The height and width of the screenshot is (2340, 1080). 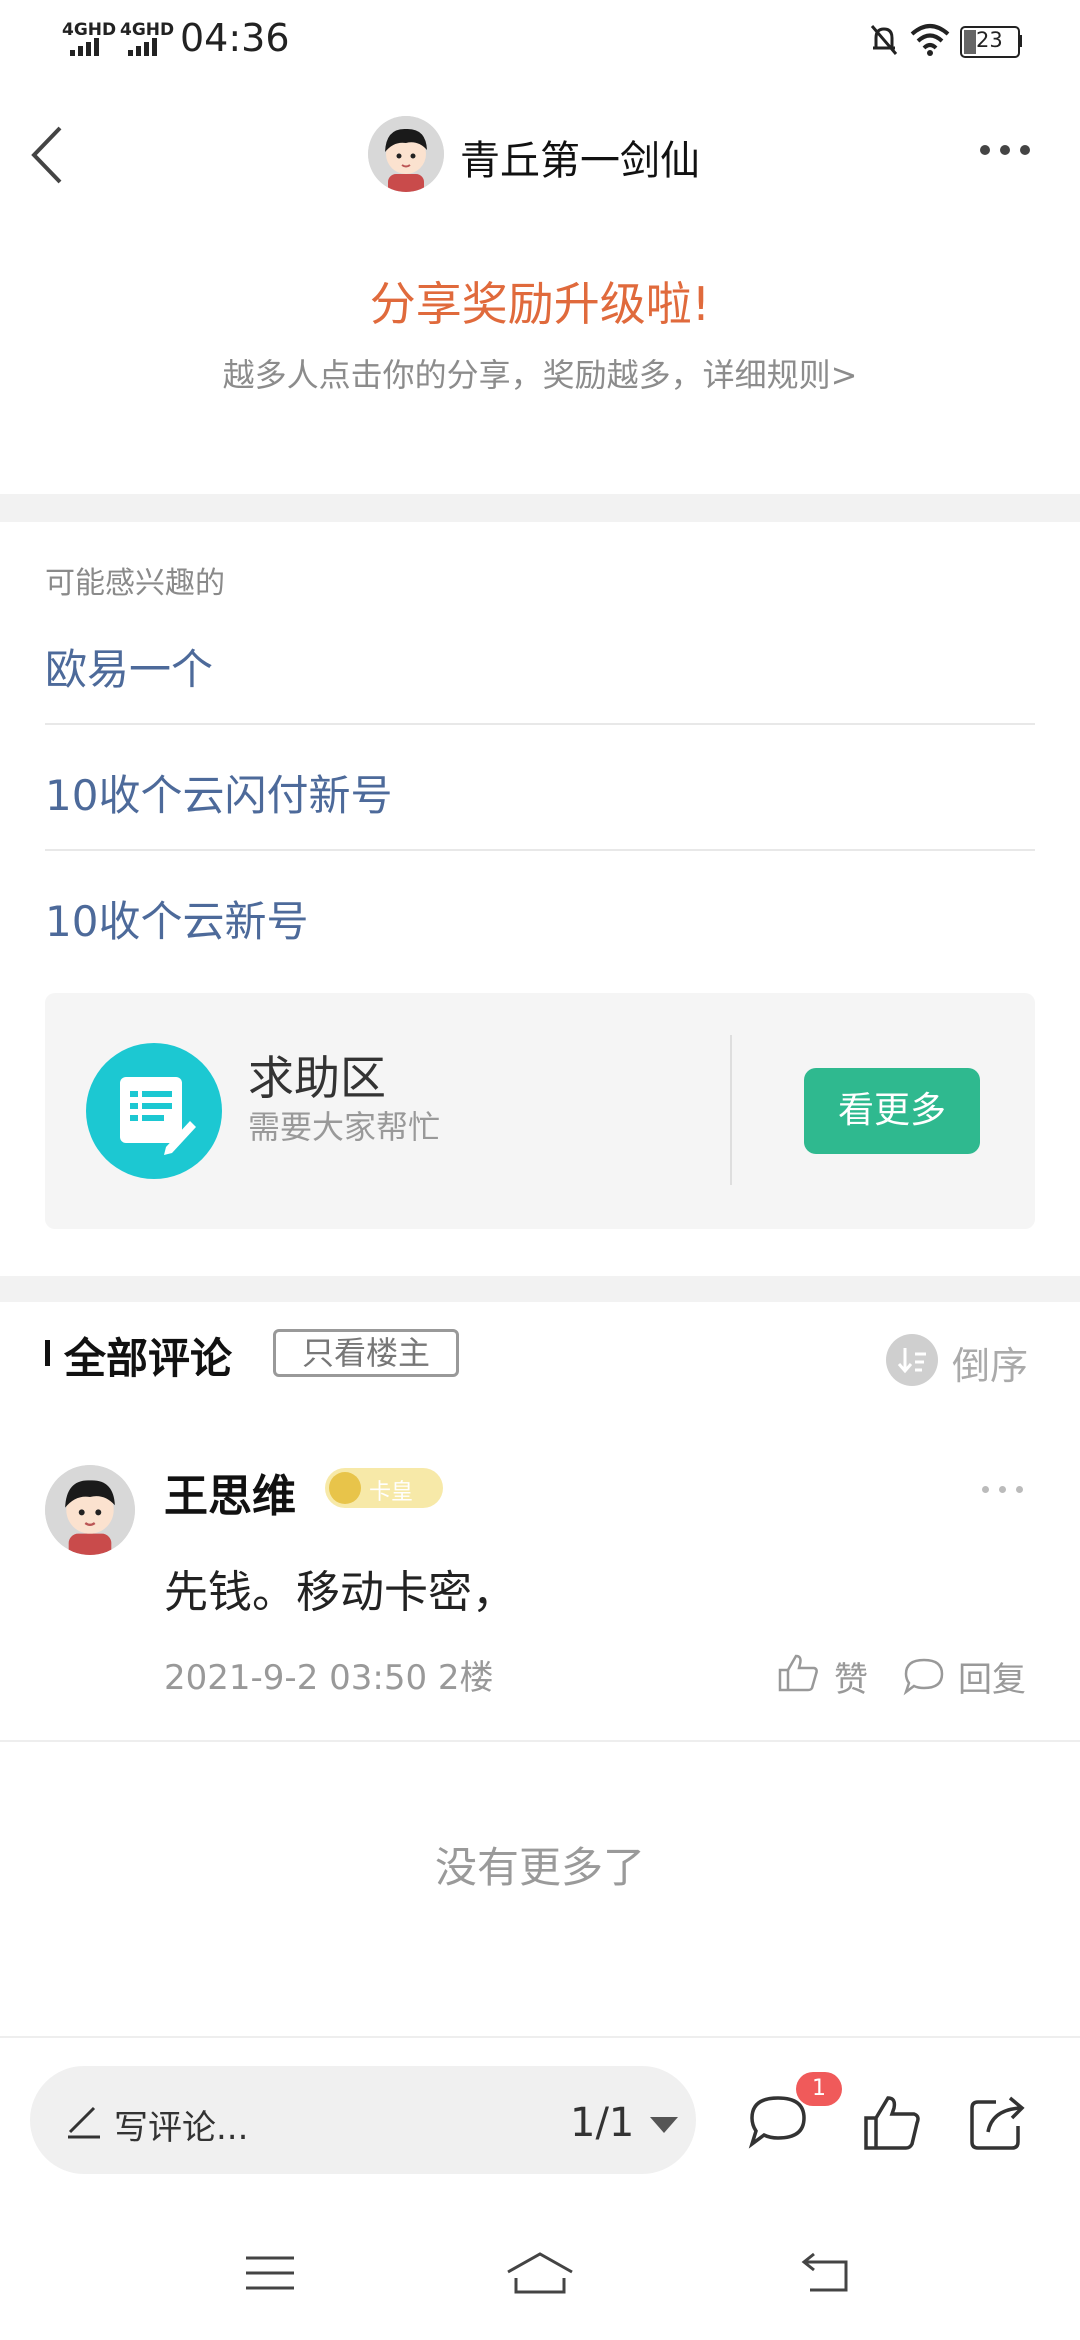 I want to click on comments-title: 全部评论, so click(x=148, y=1358).